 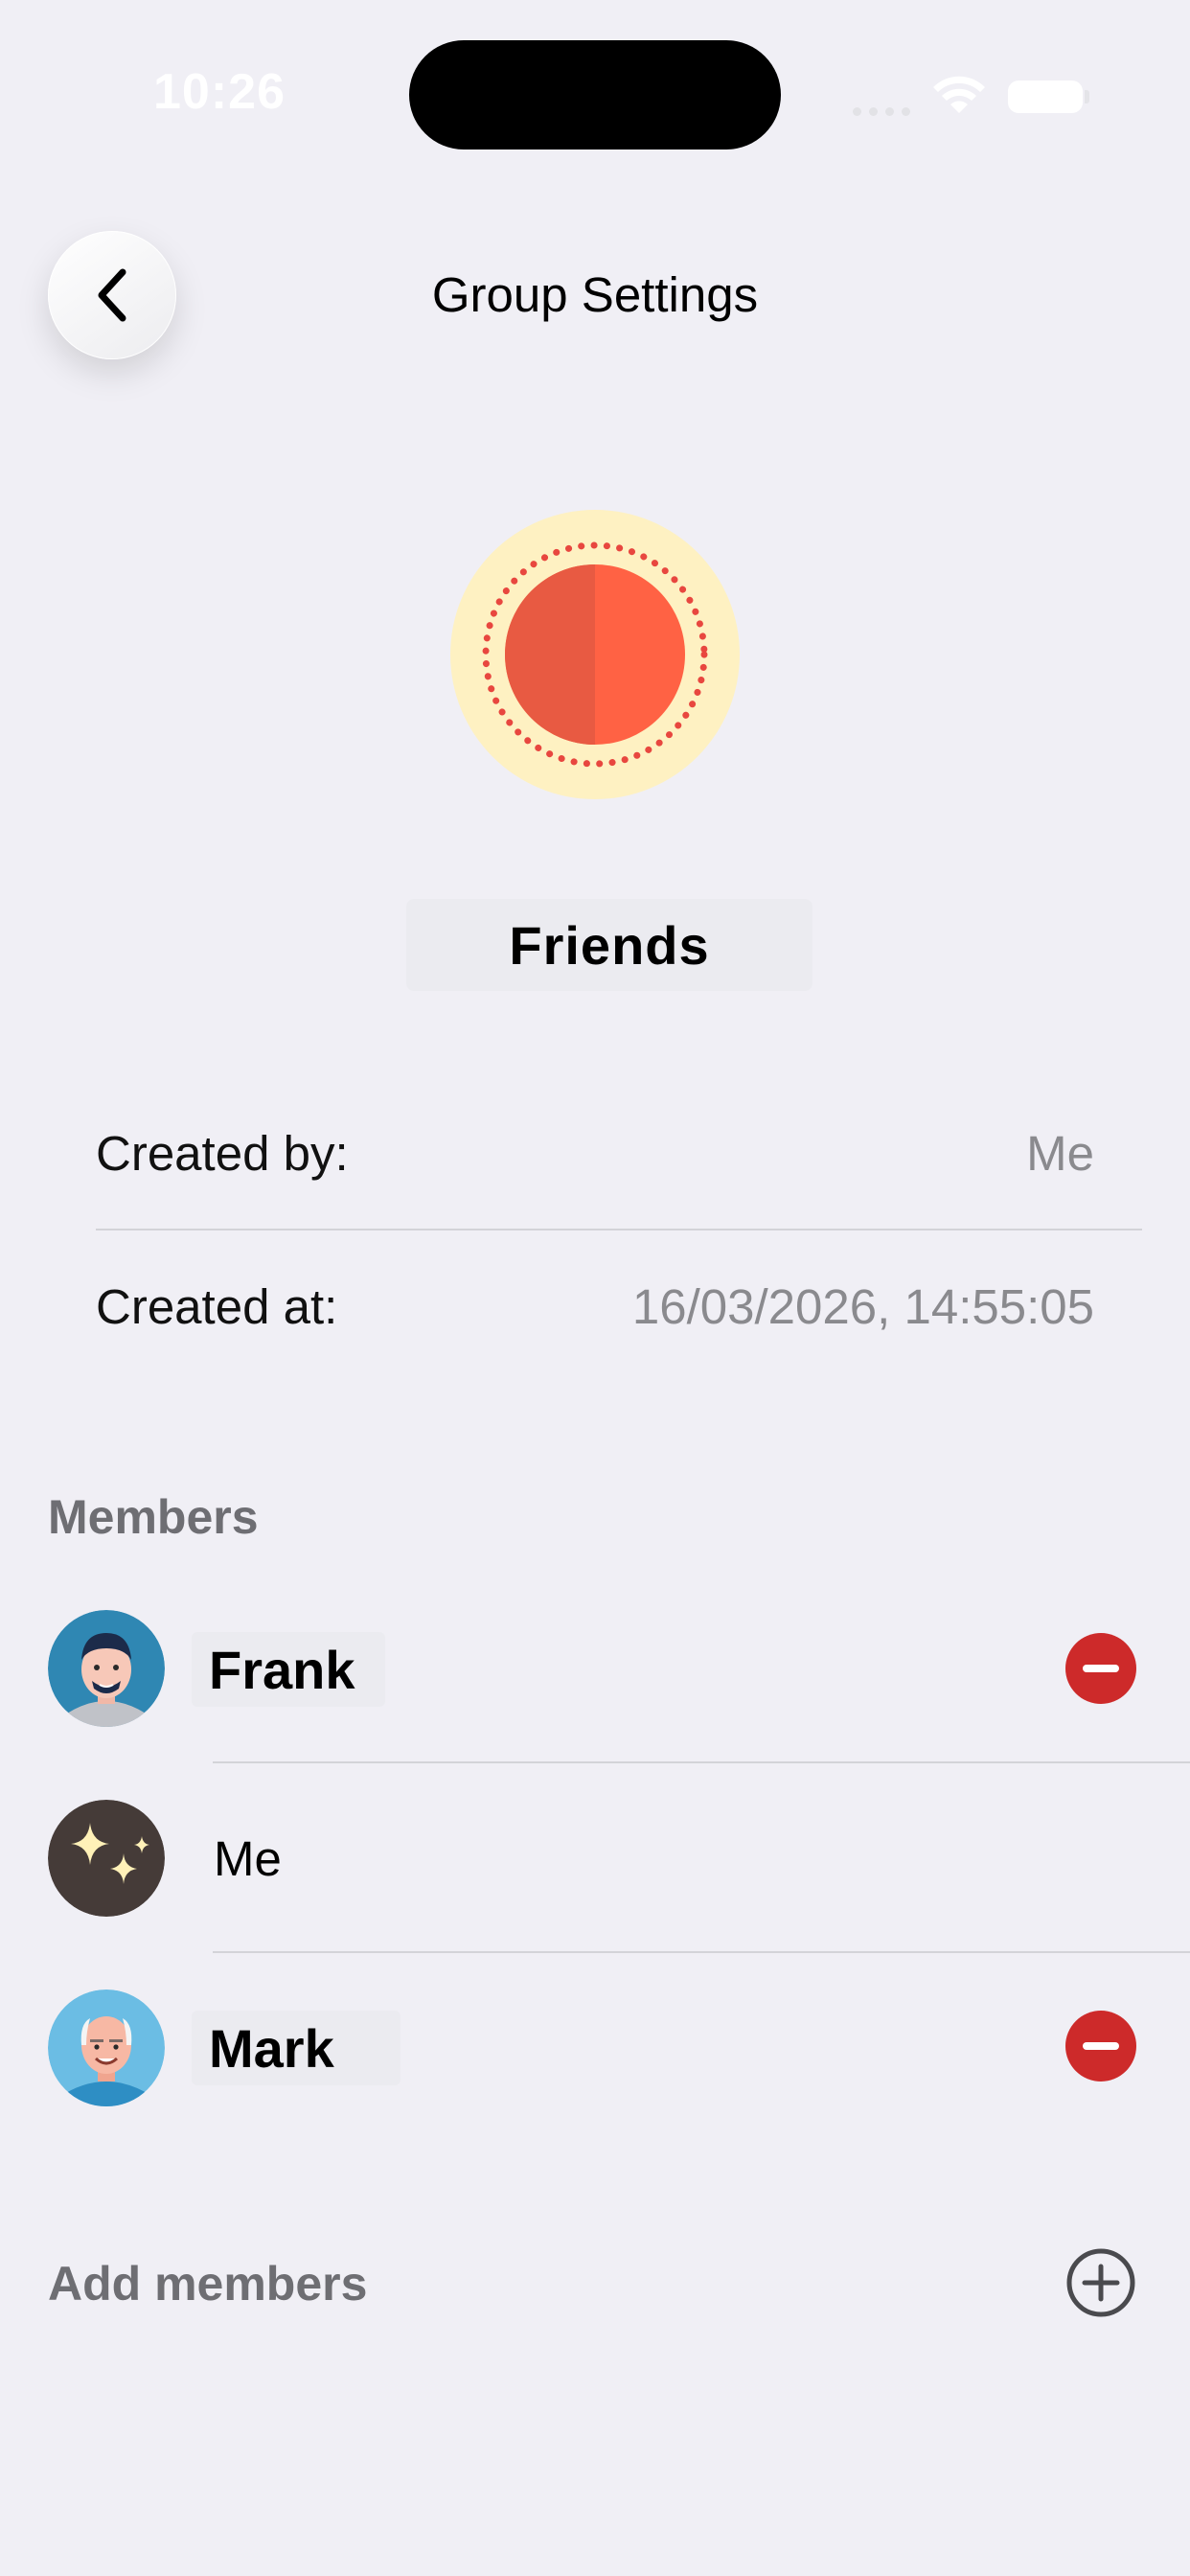 I want to click on member-name: Frank, so click(x=282, y=1669).